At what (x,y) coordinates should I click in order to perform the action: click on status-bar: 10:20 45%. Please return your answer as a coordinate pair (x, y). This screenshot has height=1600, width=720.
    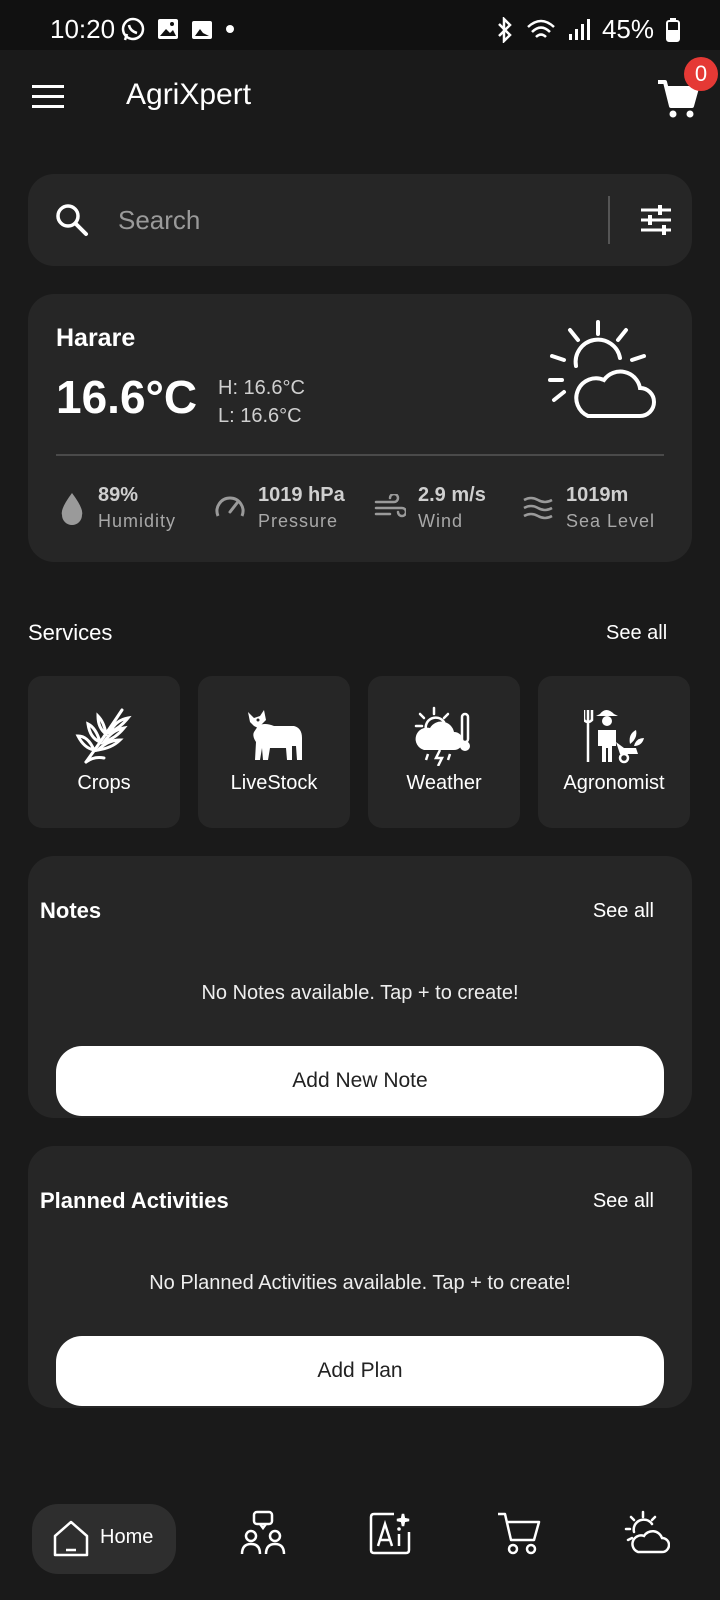
    Looking at the image, I should click on (360, 25).